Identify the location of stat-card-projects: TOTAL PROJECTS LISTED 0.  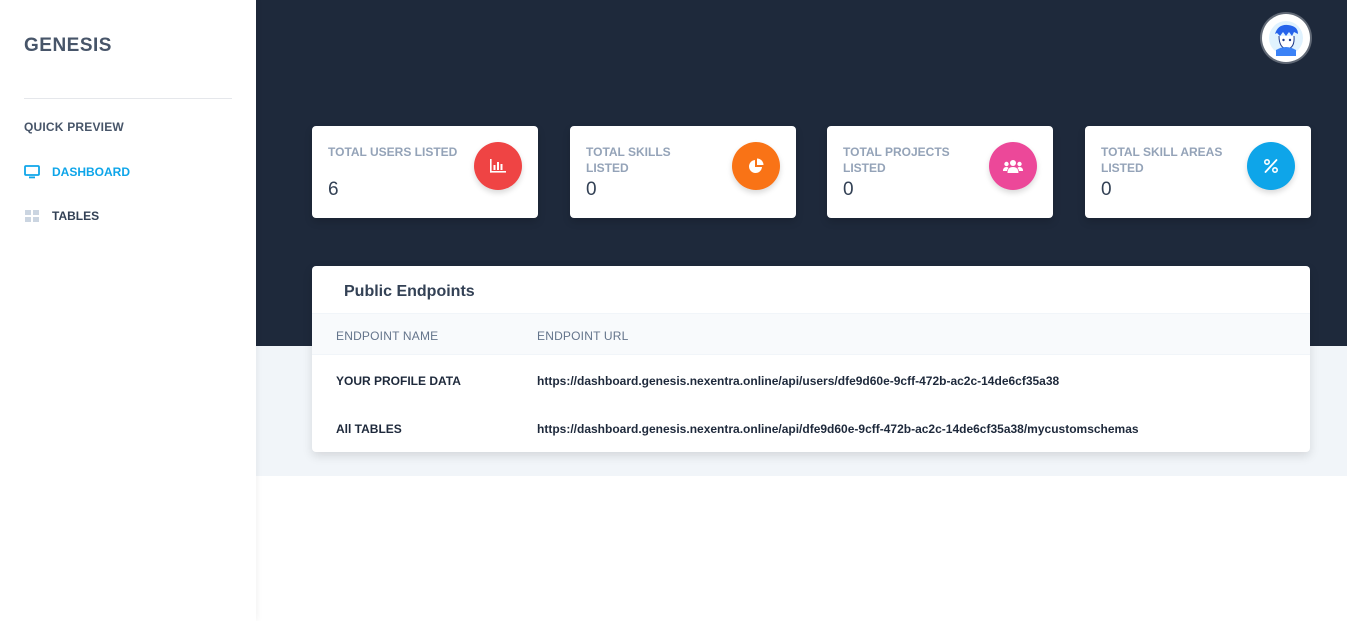
(940, 172).